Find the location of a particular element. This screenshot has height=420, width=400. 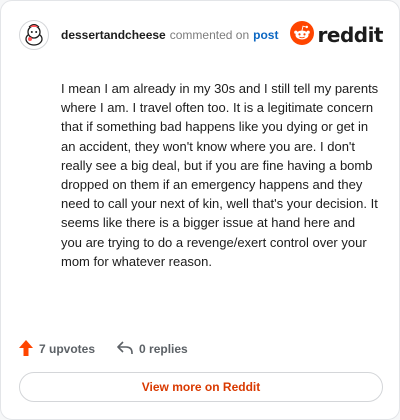

upvote-count: 7 upvotes is located at coordinates (67, 349).